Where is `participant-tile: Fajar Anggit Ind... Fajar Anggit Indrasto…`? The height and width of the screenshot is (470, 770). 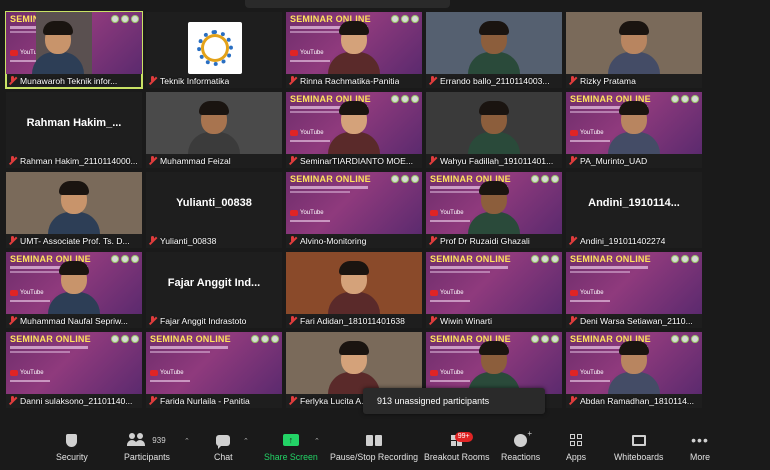
participant-tile: Fajar Anggit Ind... Fajar Anggit Indrasto… is located at coordinates (214, 290).